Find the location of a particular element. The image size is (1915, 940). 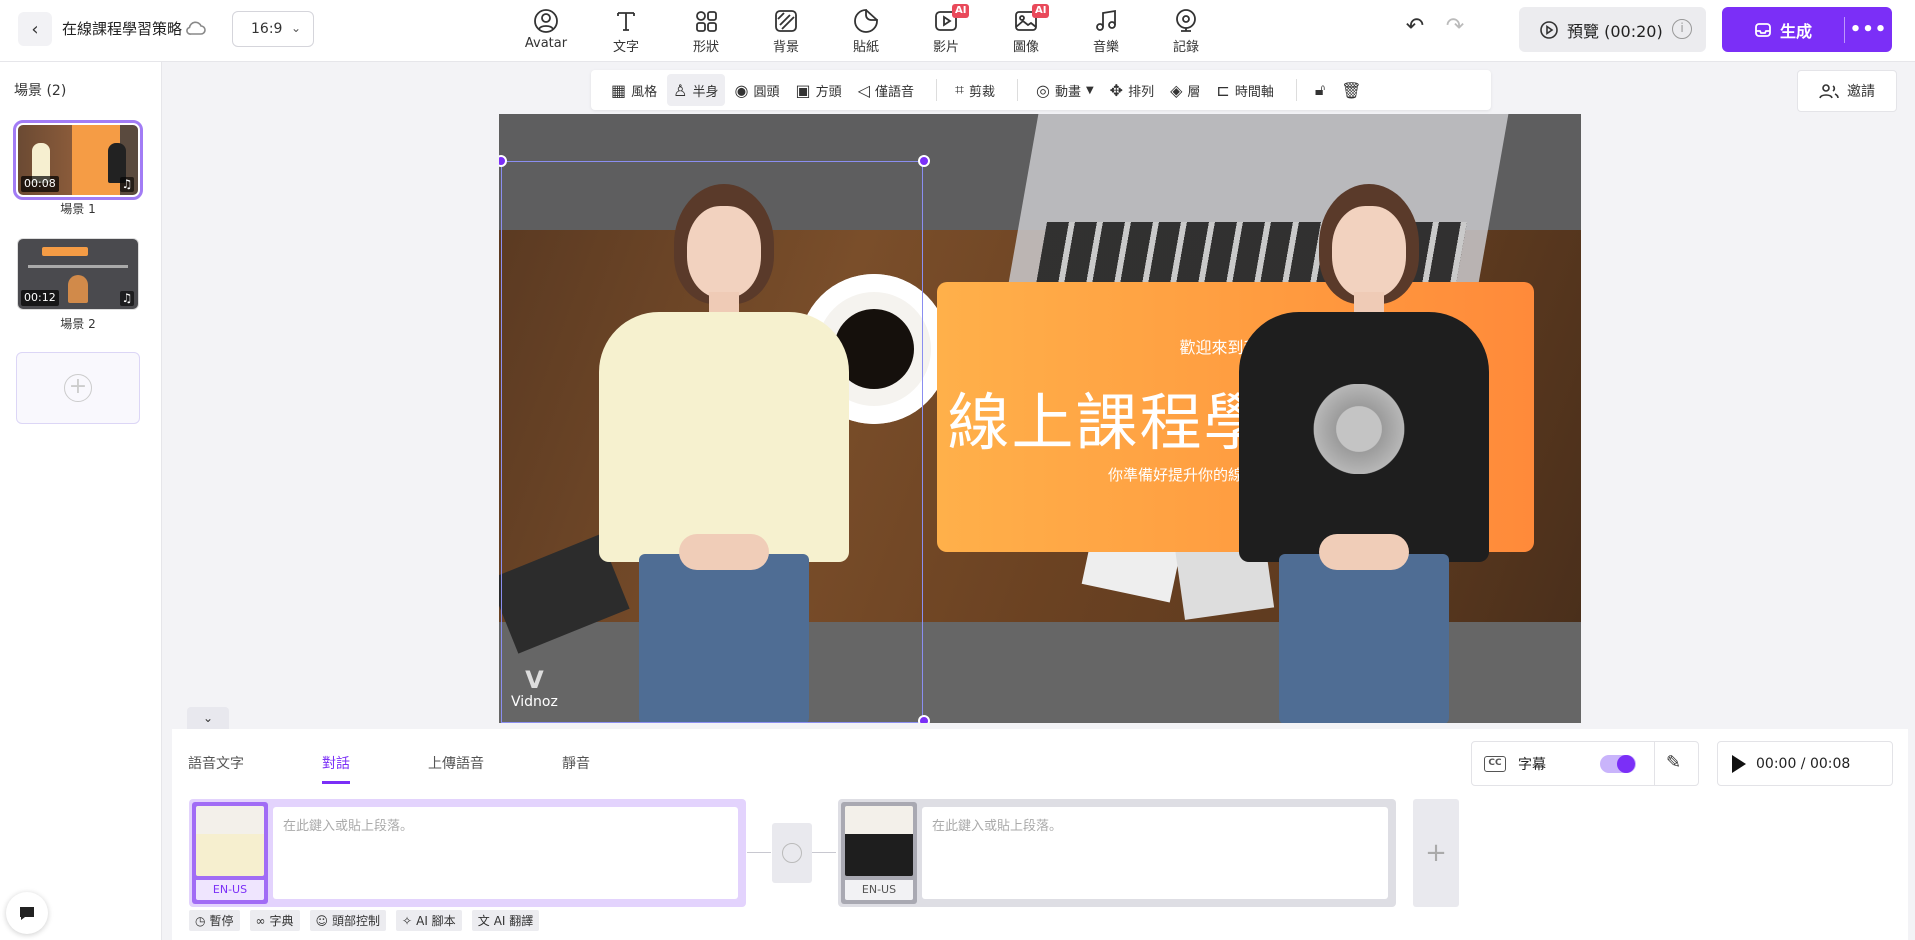

scene-duration: 00:12 is located at coordinates (40, 298).